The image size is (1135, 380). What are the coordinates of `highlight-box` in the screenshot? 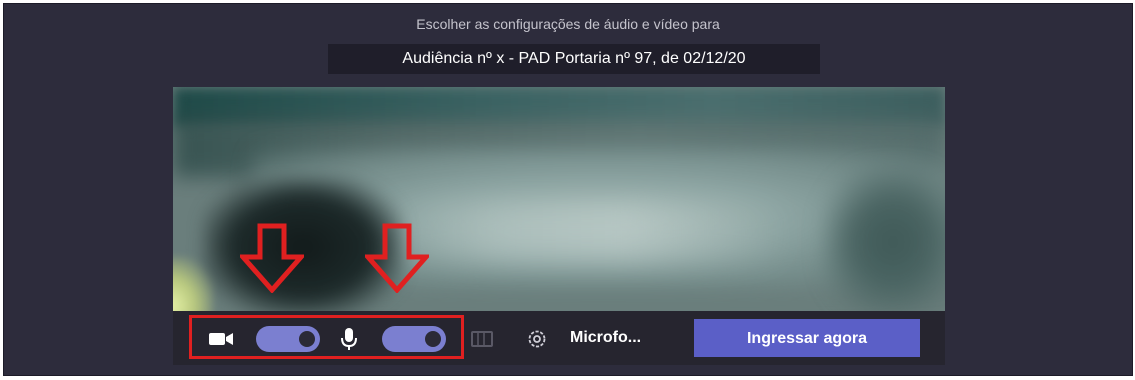 It's located at (326, 337).